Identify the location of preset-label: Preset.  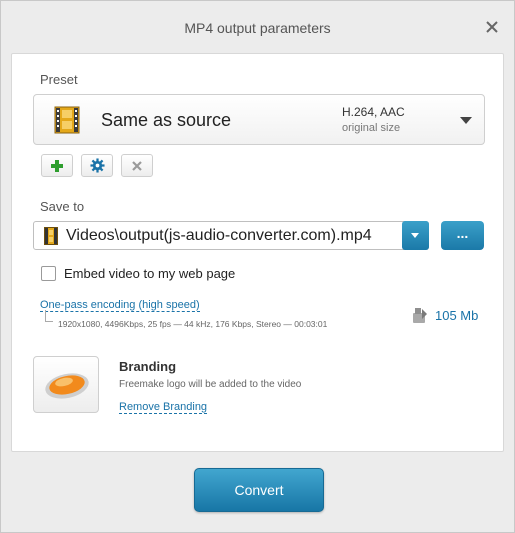
(59, 79).